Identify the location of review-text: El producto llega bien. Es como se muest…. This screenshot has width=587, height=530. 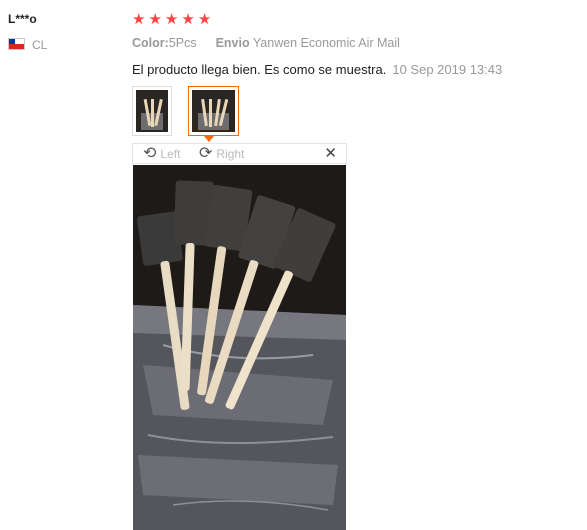
(259, 69).